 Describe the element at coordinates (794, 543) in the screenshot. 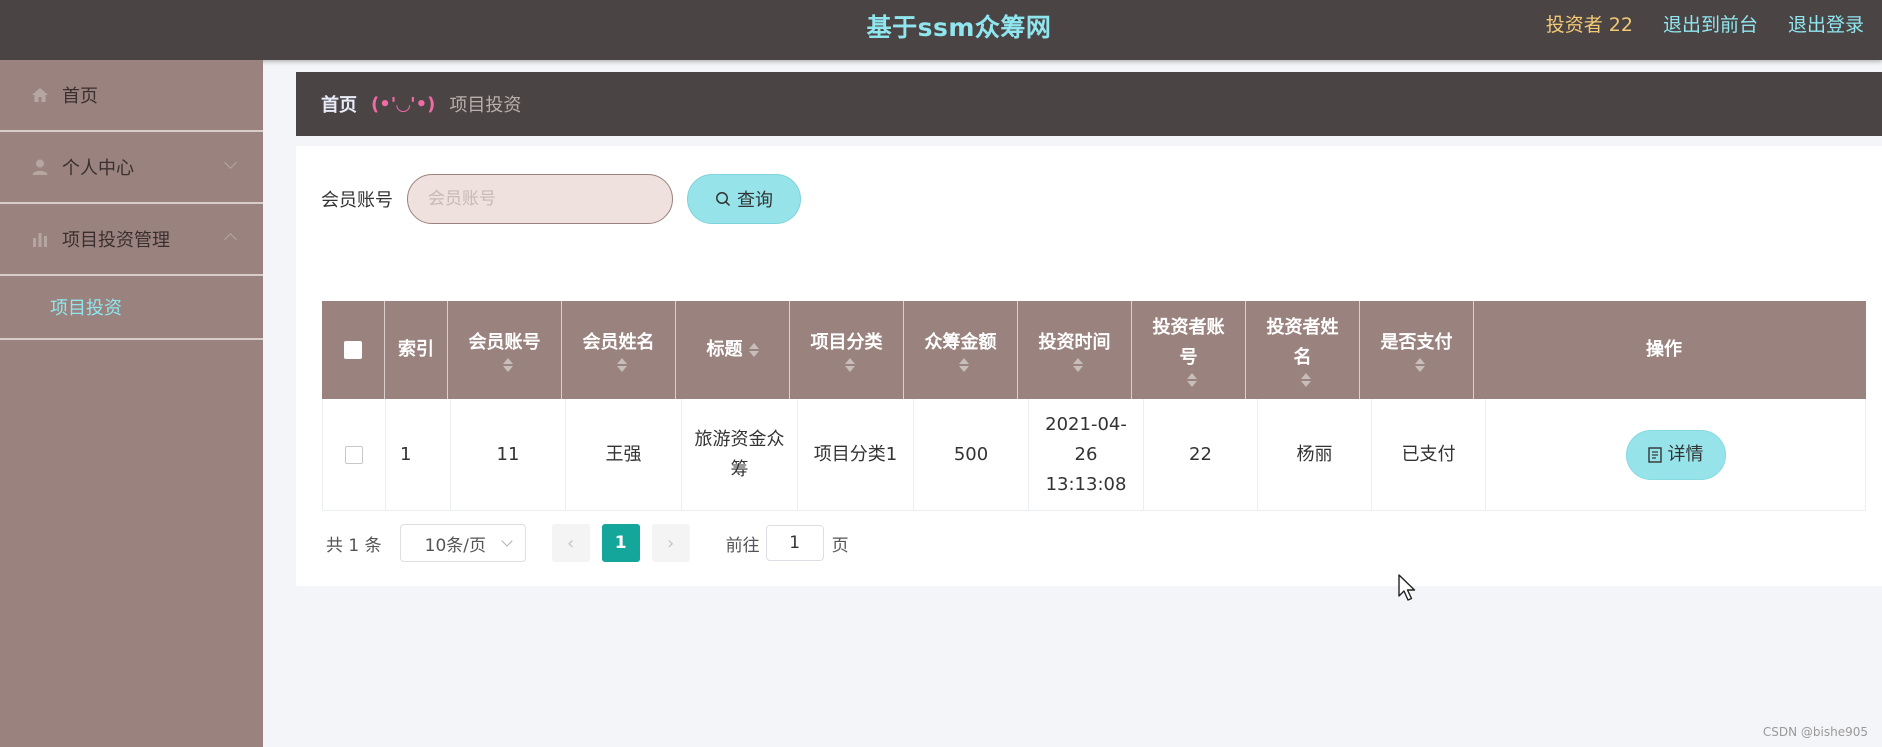

I see `goto-page-input` at that location.